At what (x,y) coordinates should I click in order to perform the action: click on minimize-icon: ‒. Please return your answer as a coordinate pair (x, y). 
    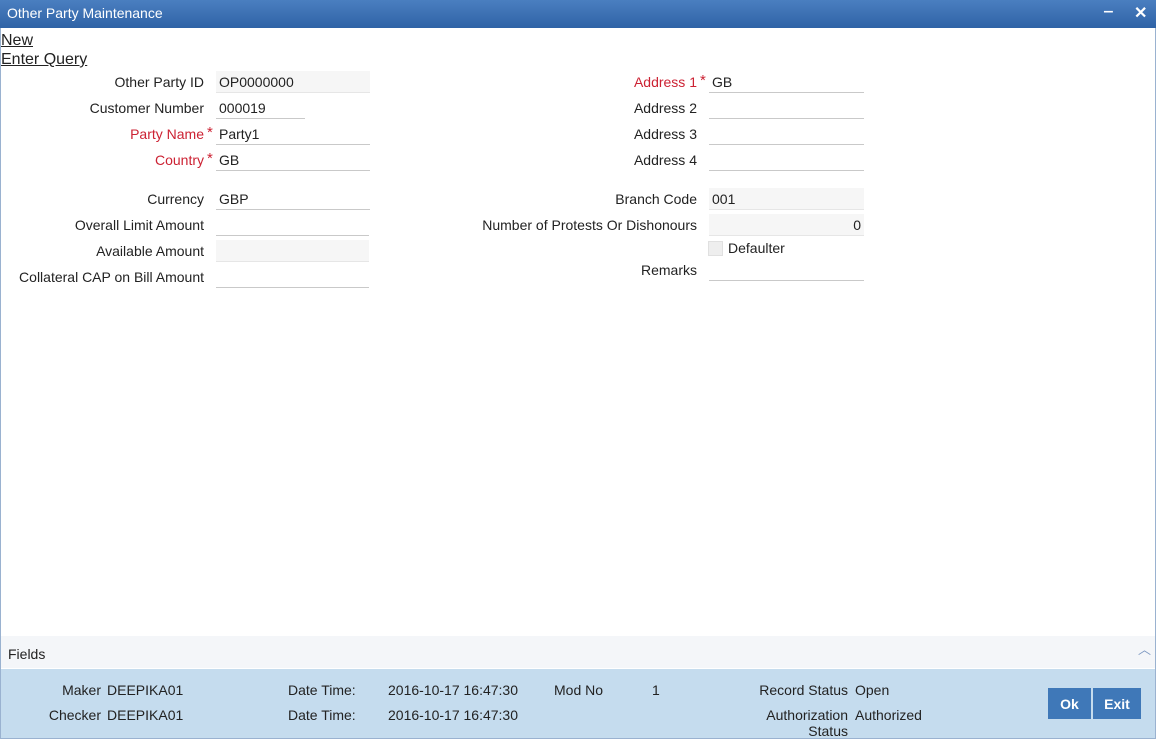
    Looking at the image, I should click on (1108, 12).